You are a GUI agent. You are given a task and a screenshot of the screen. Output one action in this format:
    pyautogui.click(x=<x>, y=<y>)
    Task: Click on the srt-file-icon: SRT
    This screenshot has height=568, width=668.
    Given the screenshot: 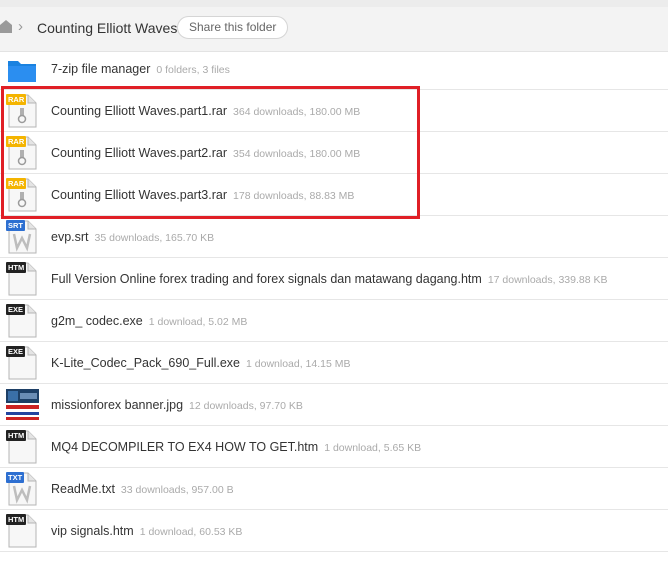 What is the action you would take?
    pyautogui.click(x=22, y=237)
    